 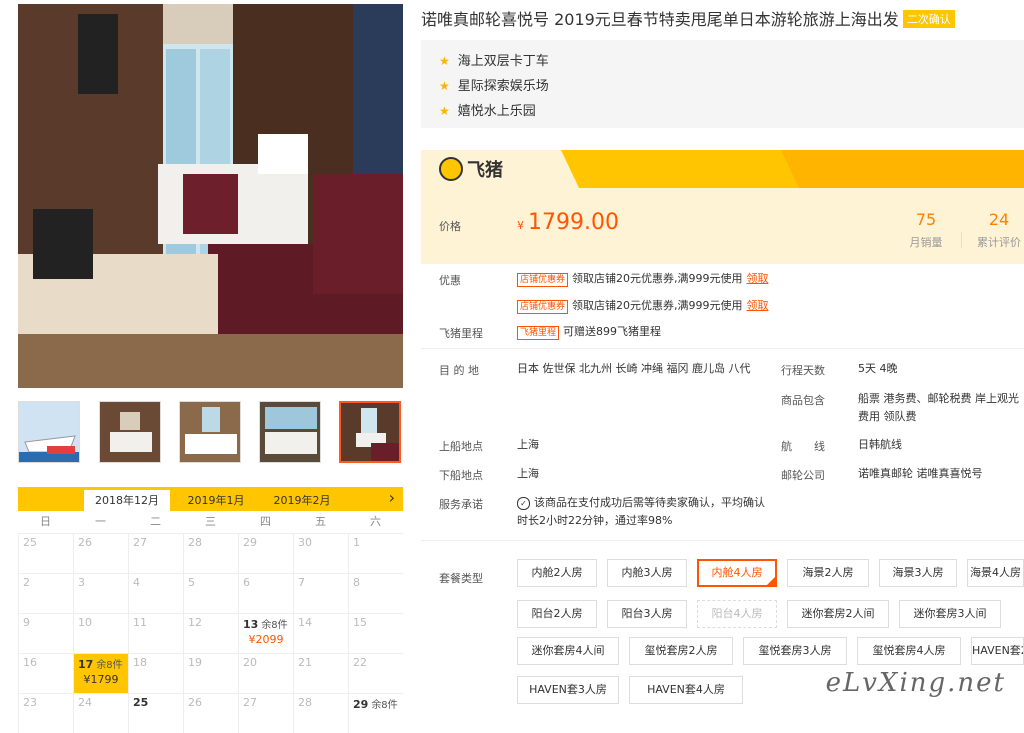 I want to click on weekday-label: 二, so click(x=155, y=521).